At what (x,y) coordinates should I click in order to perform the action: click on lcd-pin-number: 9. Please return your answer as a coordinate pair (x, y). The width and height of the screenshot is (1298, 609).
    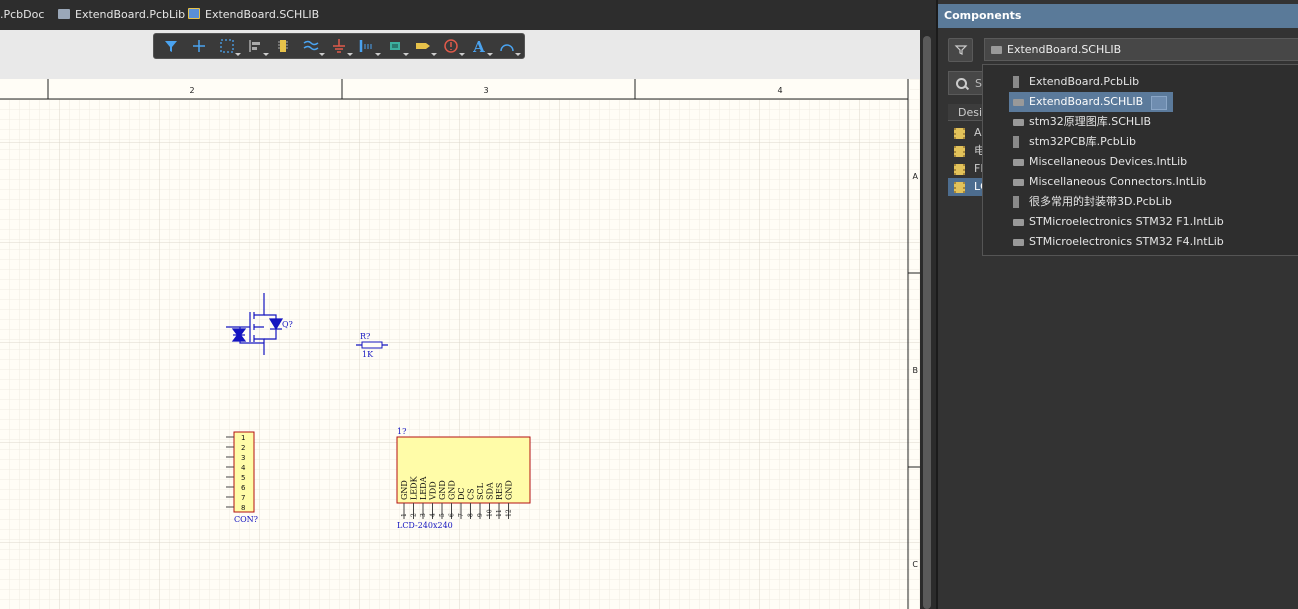
    Looking at the image, I should click on (480, 515).